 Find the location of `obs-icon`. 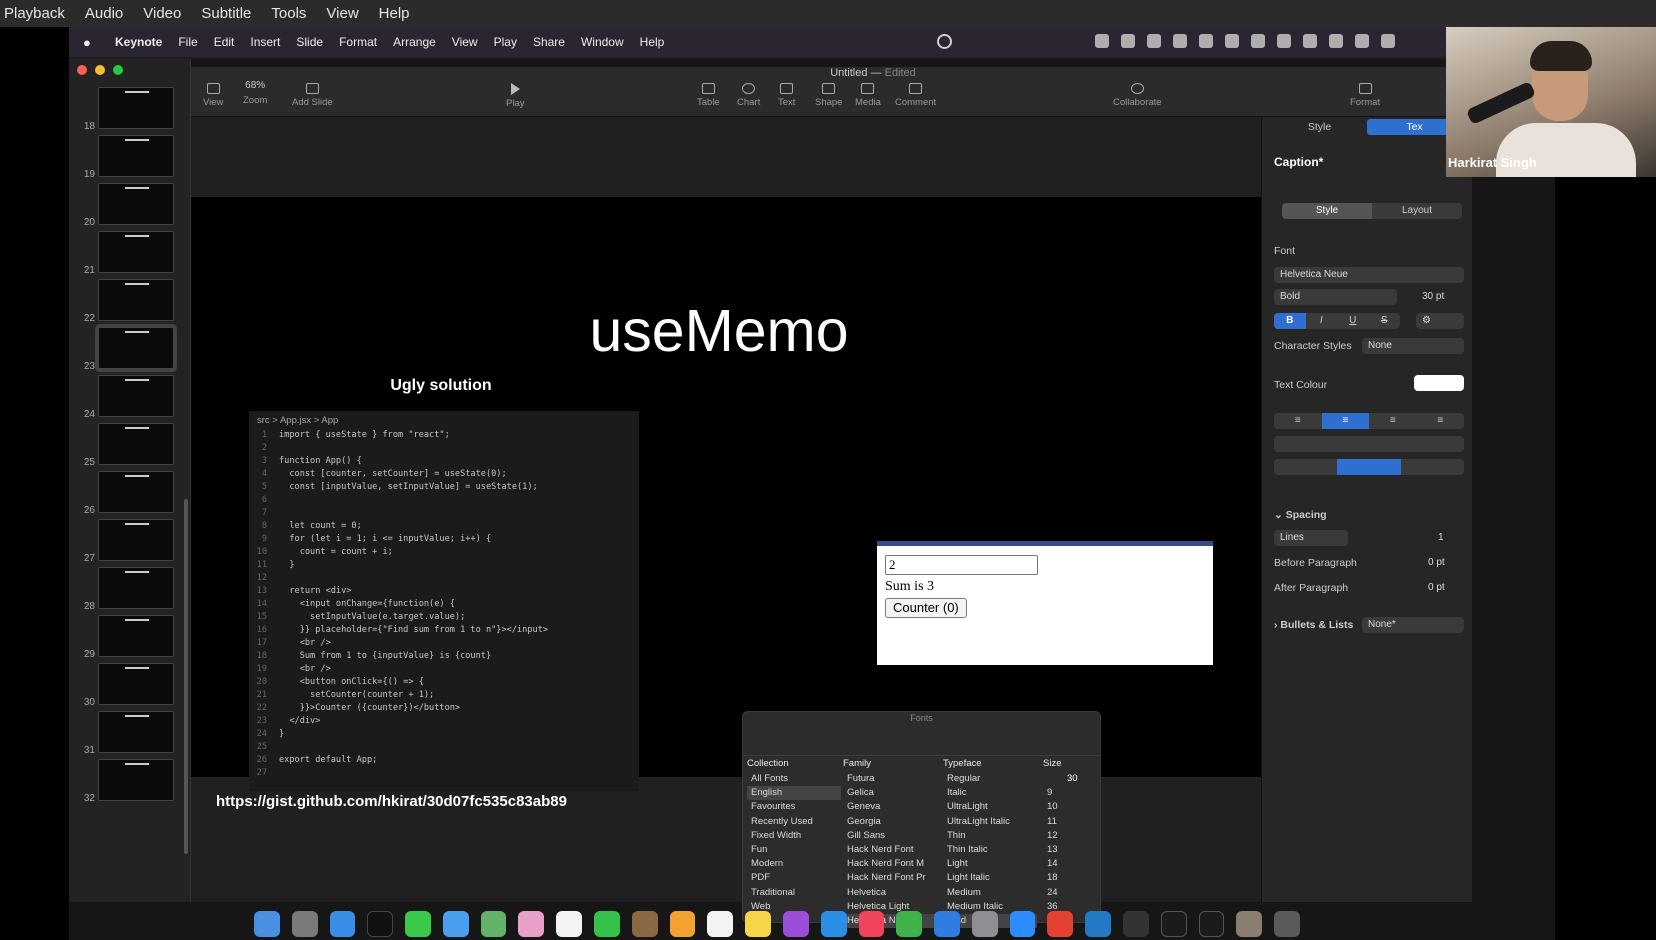

obs-icon is located at coordinates (1135, 924).